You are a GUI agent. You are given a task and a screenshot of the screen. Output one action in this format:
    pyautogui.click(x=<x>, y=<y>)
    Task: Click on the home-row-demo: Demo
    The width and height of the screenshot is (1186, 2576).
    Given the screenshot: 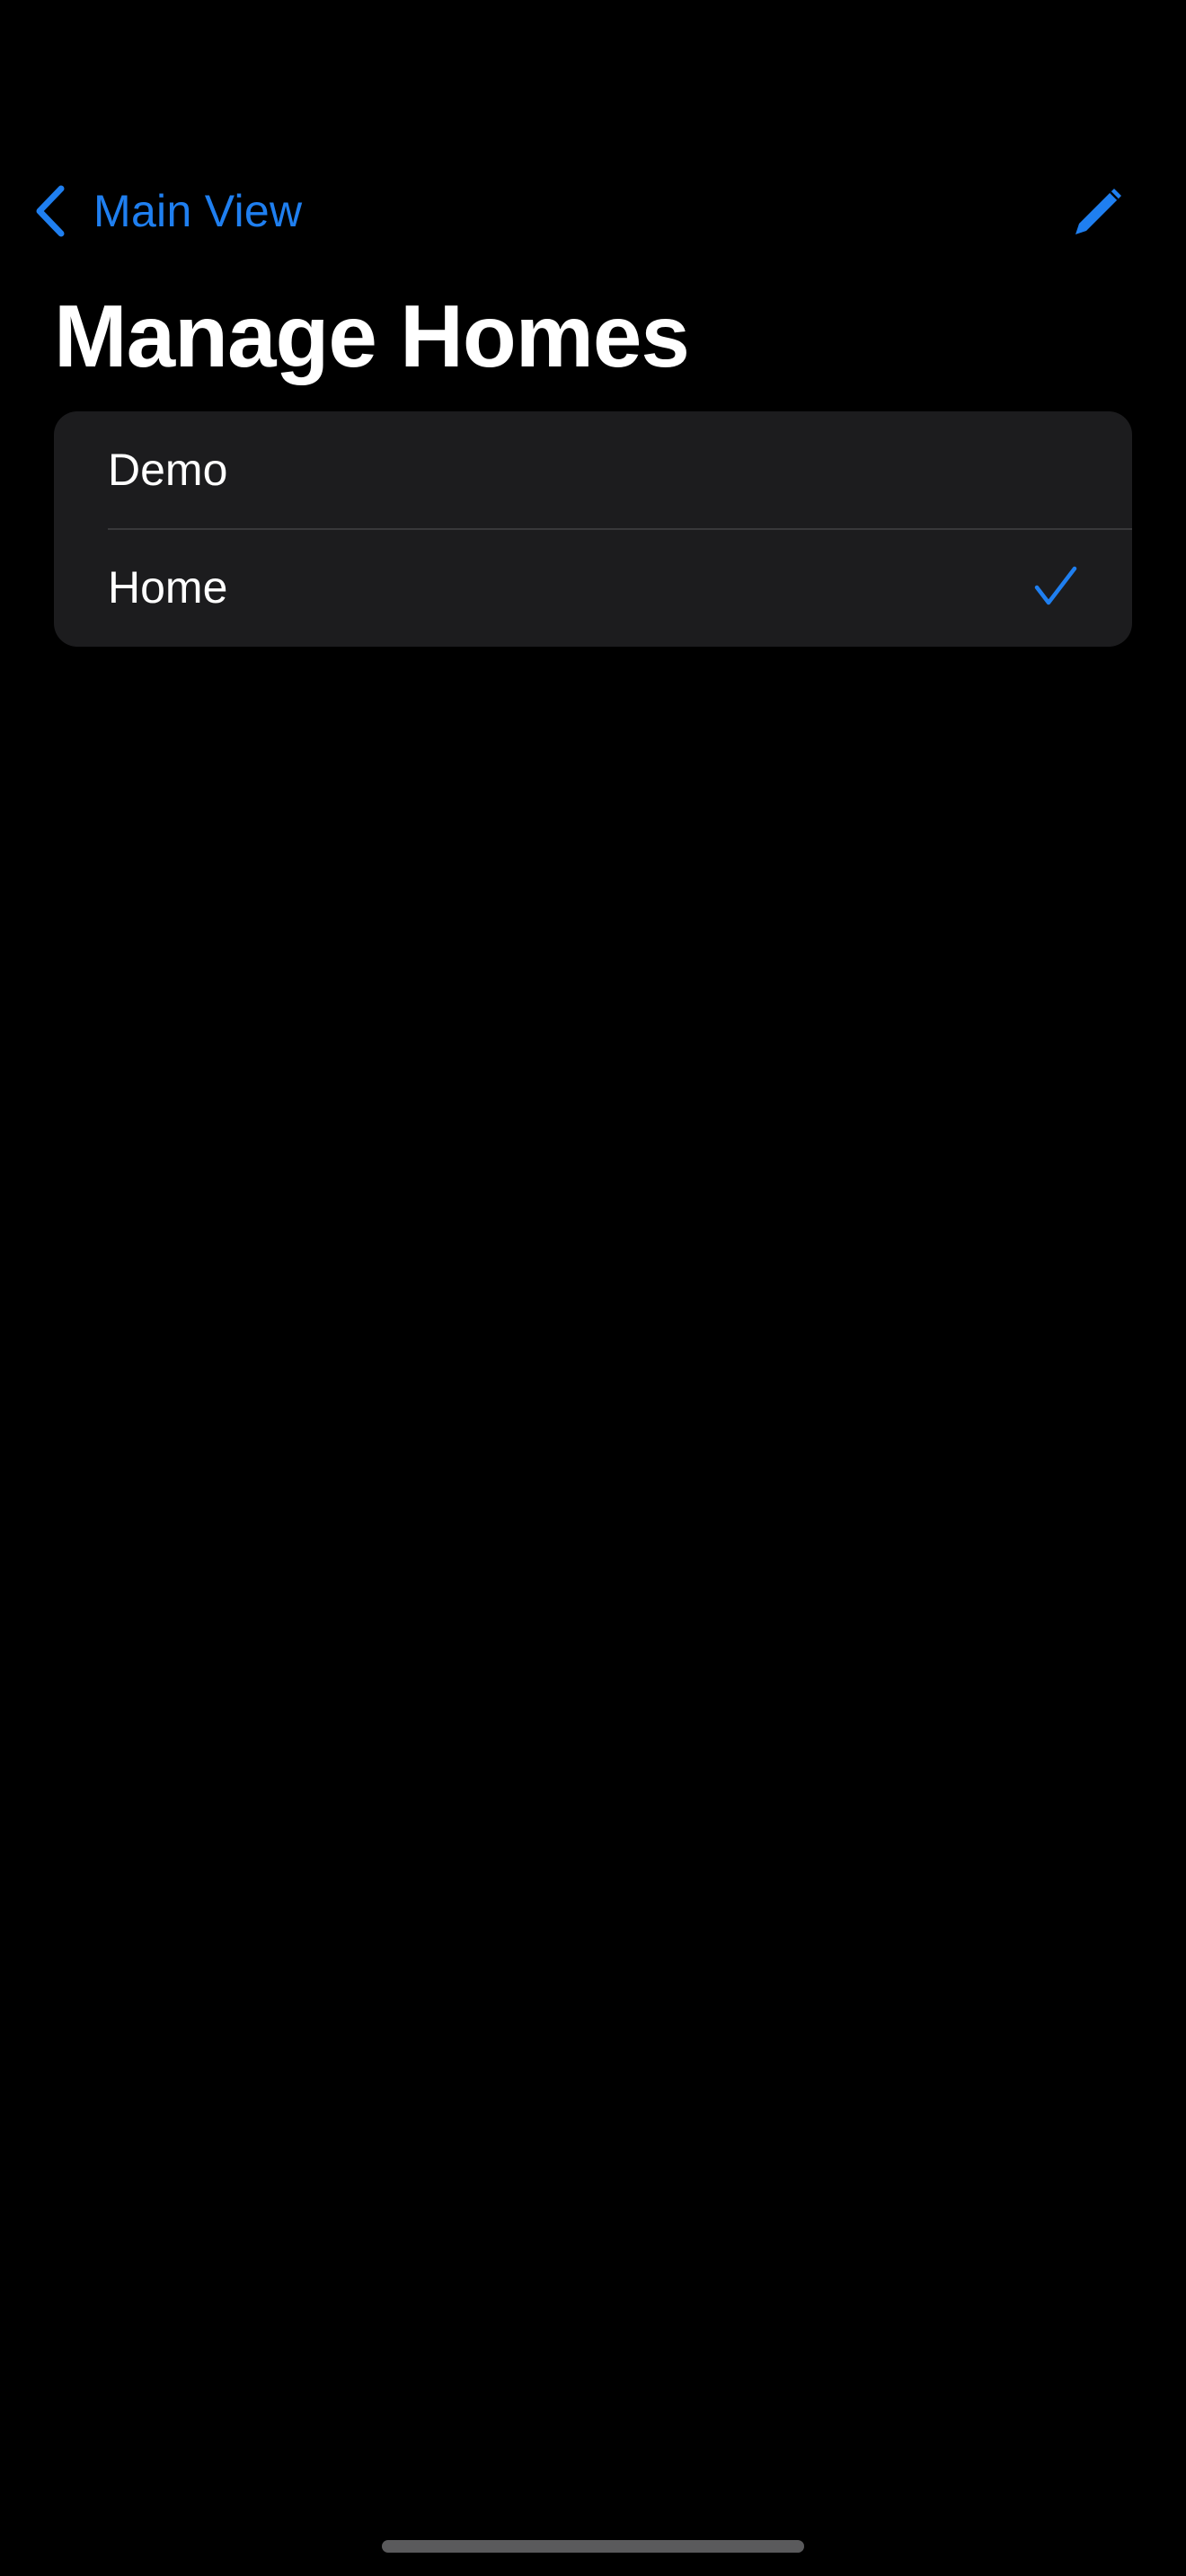 What is the action you would take?
    pyautogui.click(x=593, y=470)
    